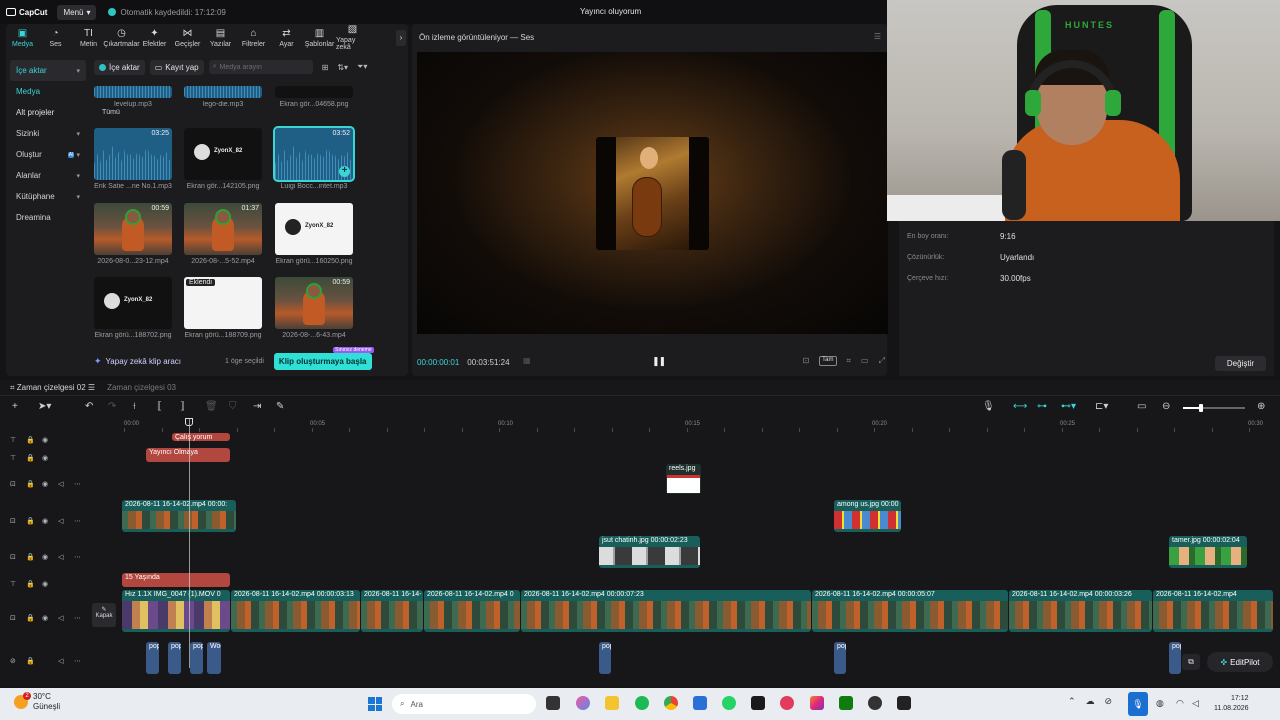  What do you see at coordinates (659, 361) in the screenshot?
I see `pause-icon: ❚❚` at bounding box center [659, 361].